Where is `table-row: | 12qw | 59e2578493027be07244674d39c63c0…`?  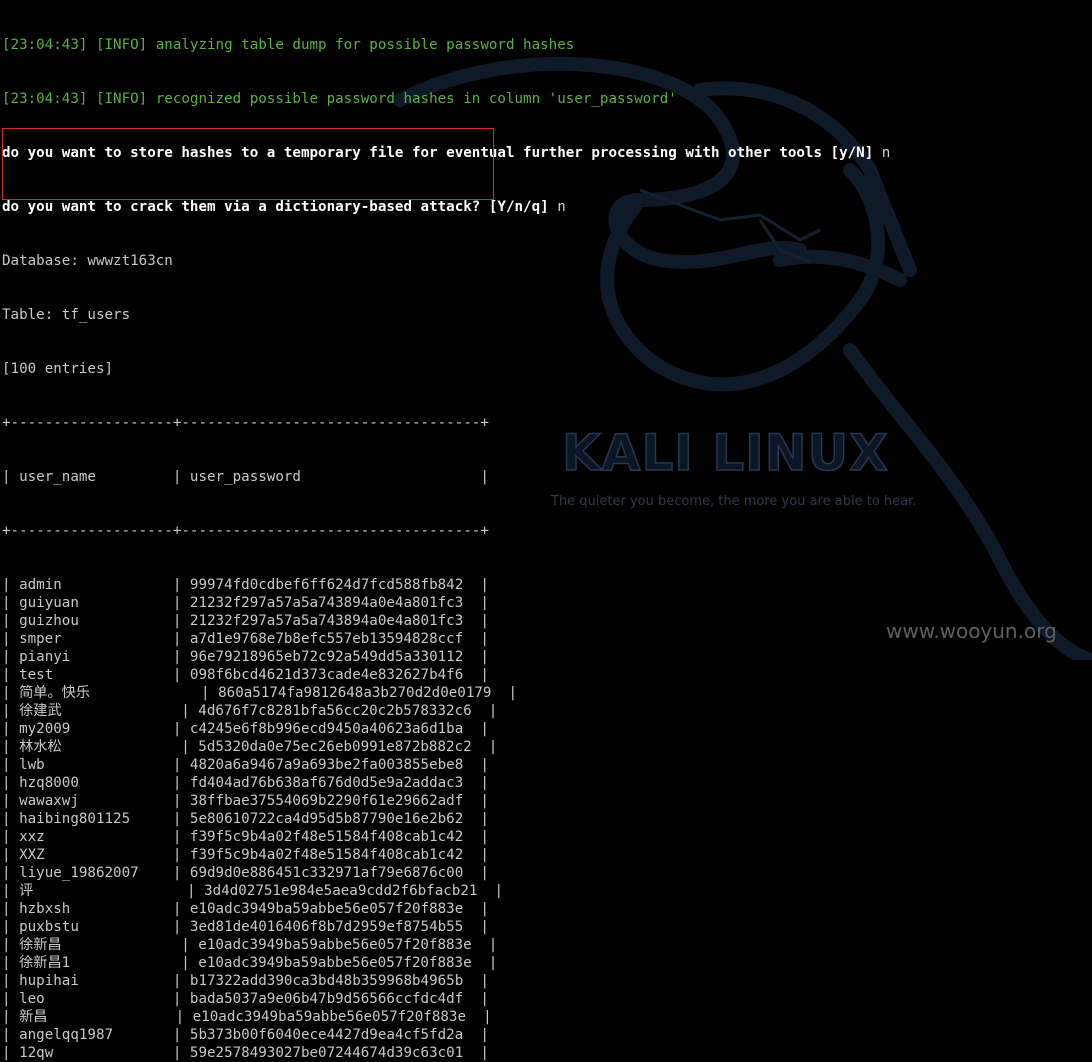 table-row: | 12qw | 59e2578493027be07244674d39c63c0… is located at coordinates (245, 1053).